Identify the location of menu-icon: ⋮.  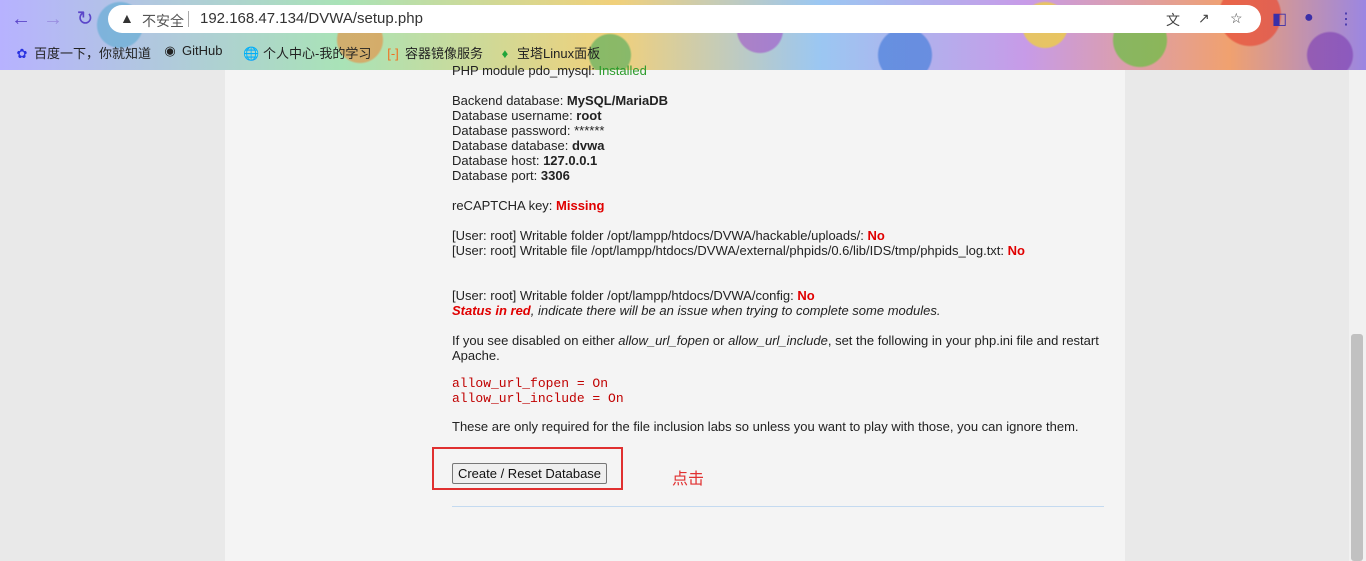
(1346, 19).